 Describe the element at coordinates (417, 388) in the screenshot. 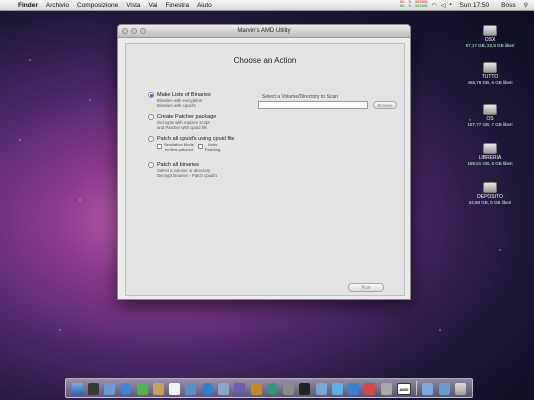

I see `dock-separator` at that location.